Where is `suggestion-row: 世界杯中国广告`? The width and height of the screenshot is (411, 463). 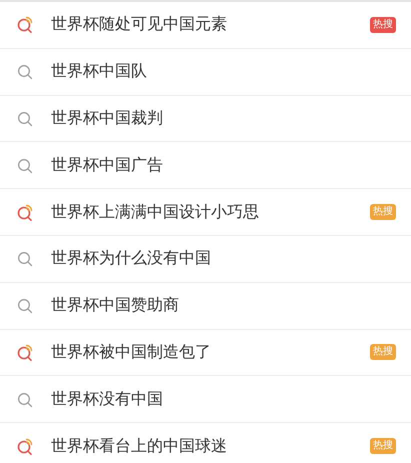 suggestion-row: 世界杯中国广告 is located at coordinates (205, 166).